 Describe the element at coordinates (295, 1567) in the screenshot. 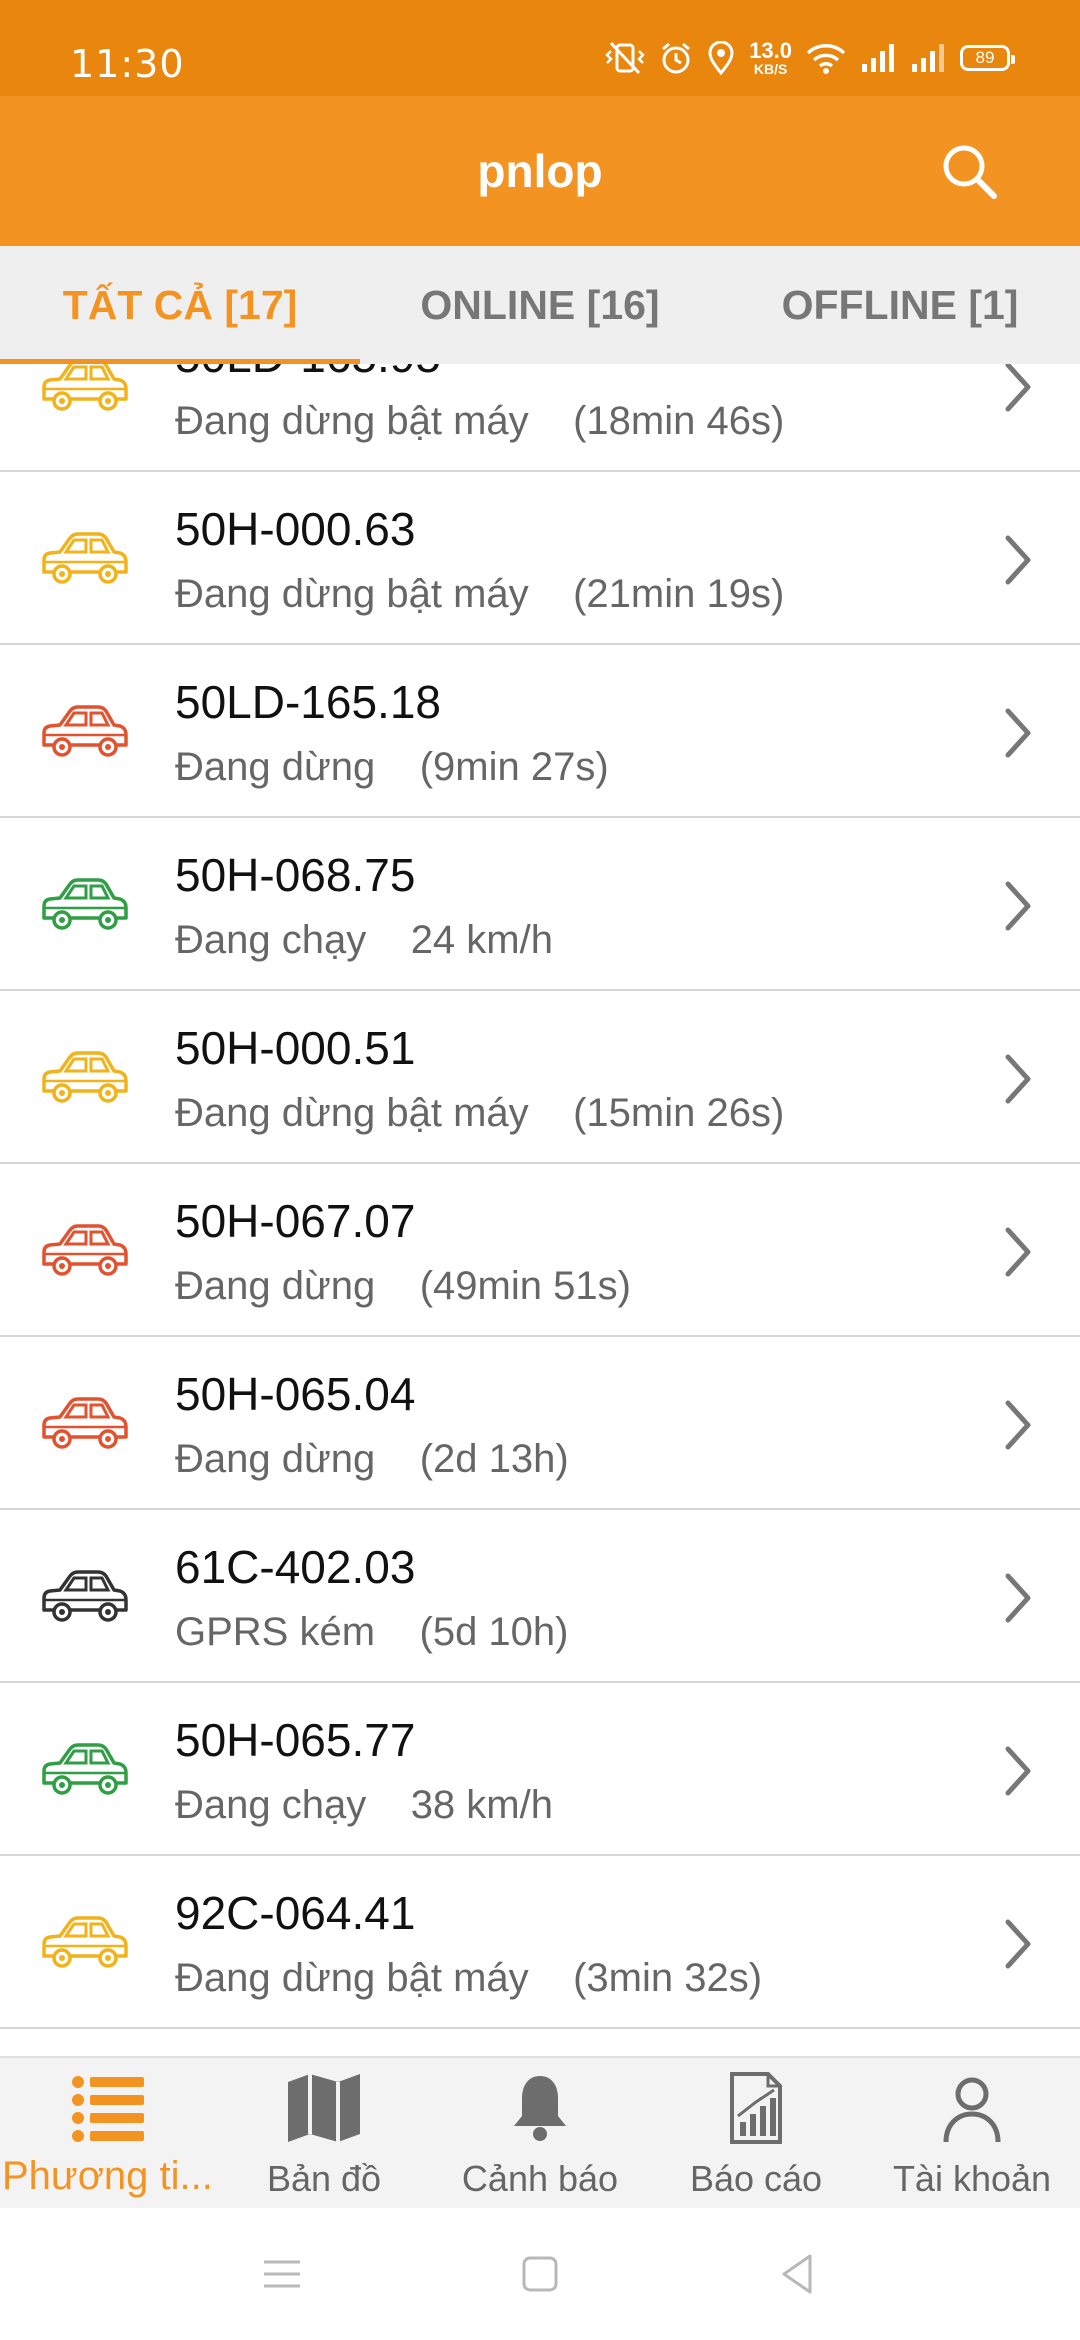

I see `vehicle-plate: 61C-402.03` at that location.